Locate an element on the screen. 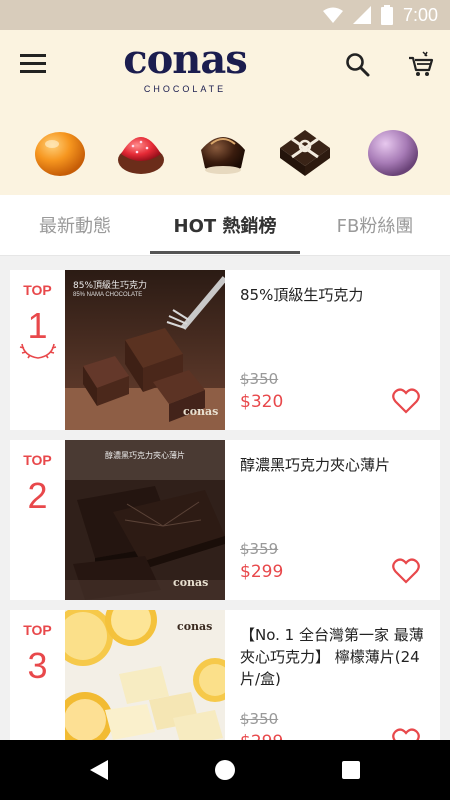 The width and height of the screenshot is (450, 800). cart-icon is located at coordinates (421, 65).